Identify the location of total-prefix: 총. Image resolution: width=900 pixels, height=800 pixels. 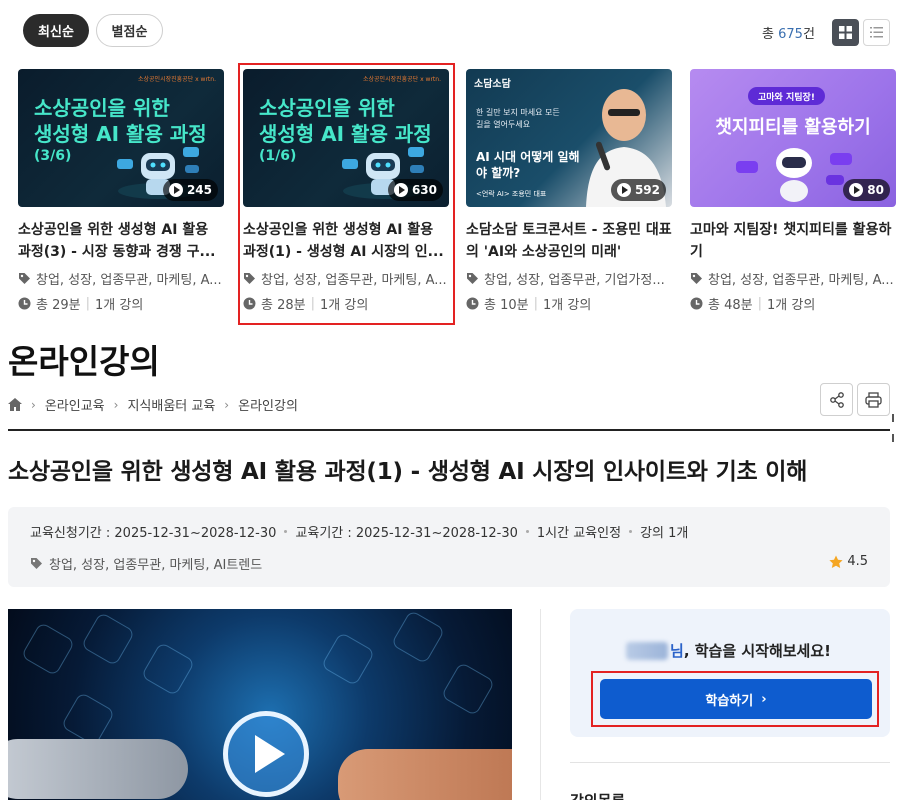
(768, 34).